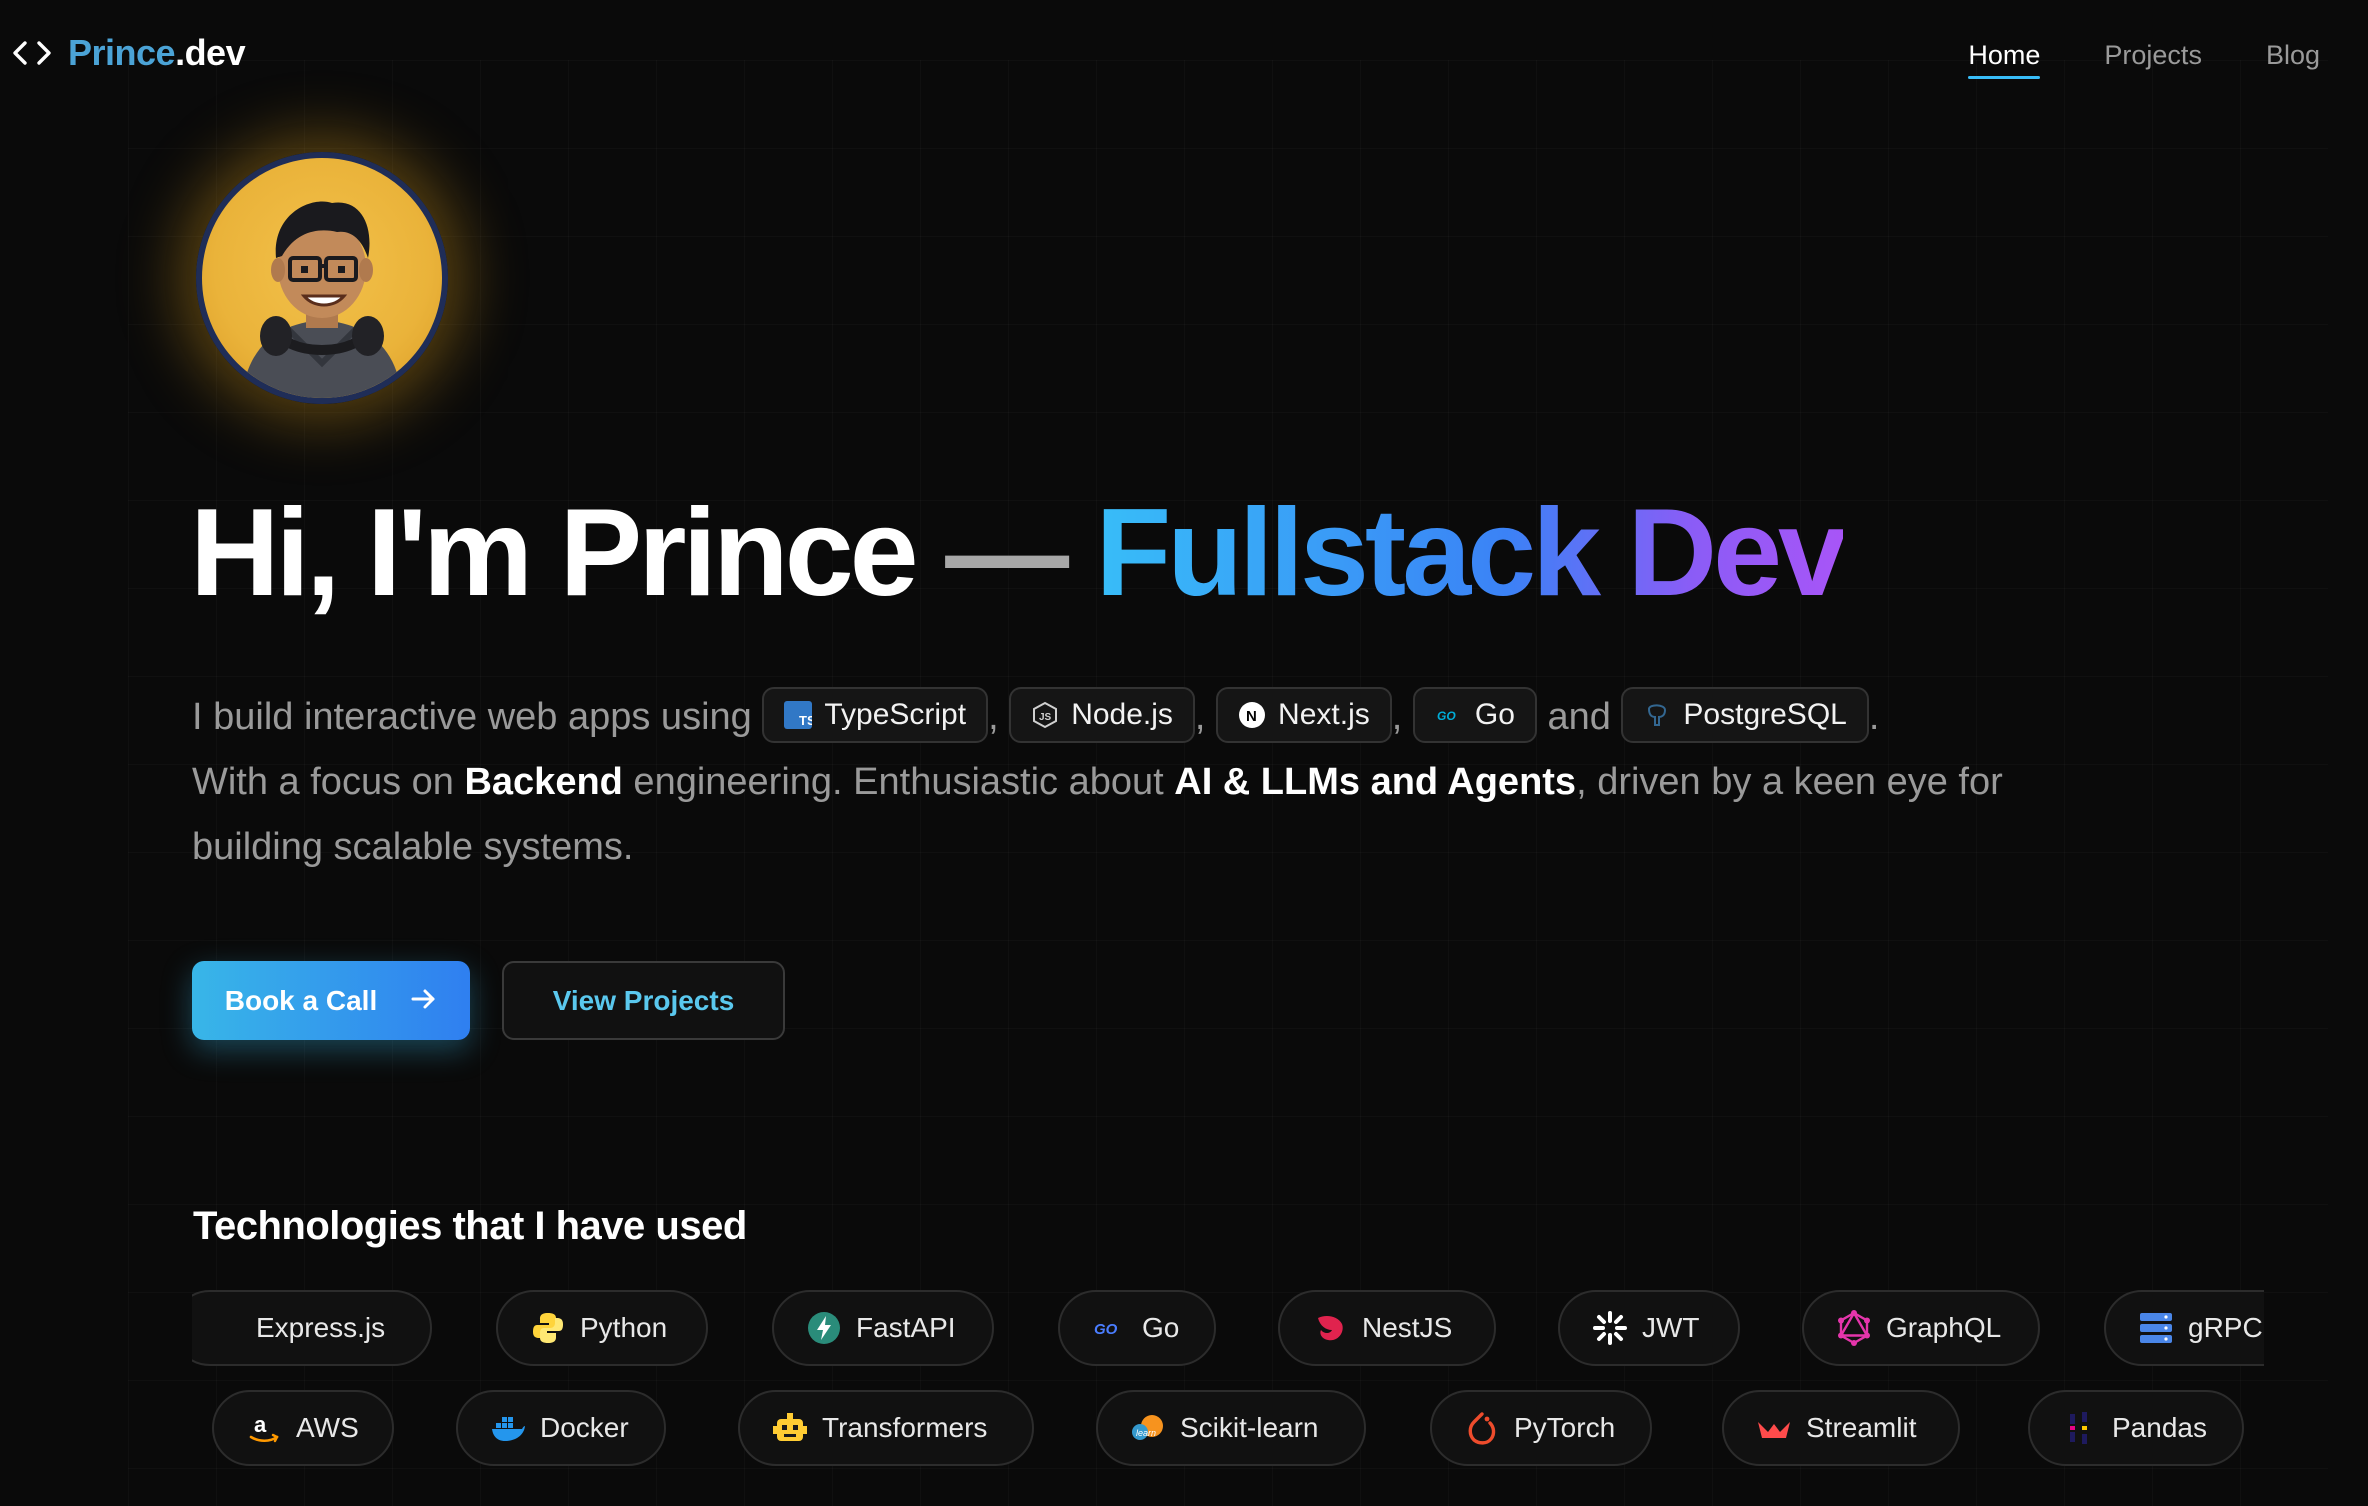 The height and width of the screenshot is (1506, 2368). Describe the element at coordinates (1184, 55) in the screenshot. I see `navbar: Prince.dev Home Projects Blog` at that location.